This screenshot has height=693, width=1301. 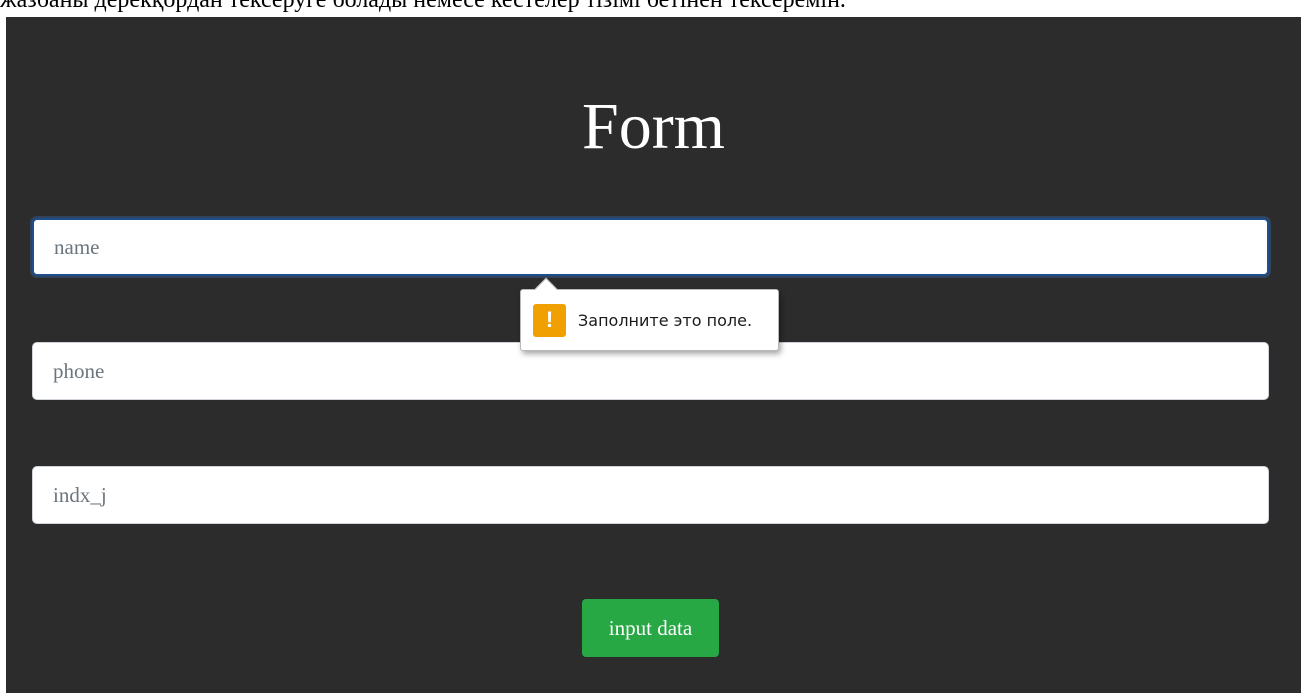 What do you see at coordinates (549, 320) in the screenshot?
I see `warning-icon: !` at bounding box center [549, 320].